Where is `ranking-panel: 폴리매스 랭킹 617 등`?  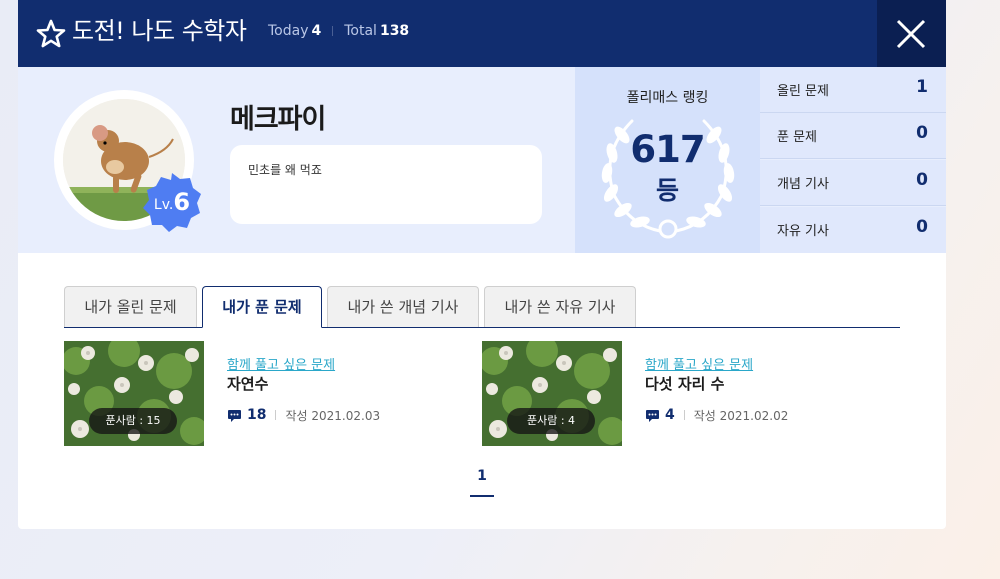
ranking-panel: 폴리매스 랭킹 617 등 is located at coordinates (667, 160).